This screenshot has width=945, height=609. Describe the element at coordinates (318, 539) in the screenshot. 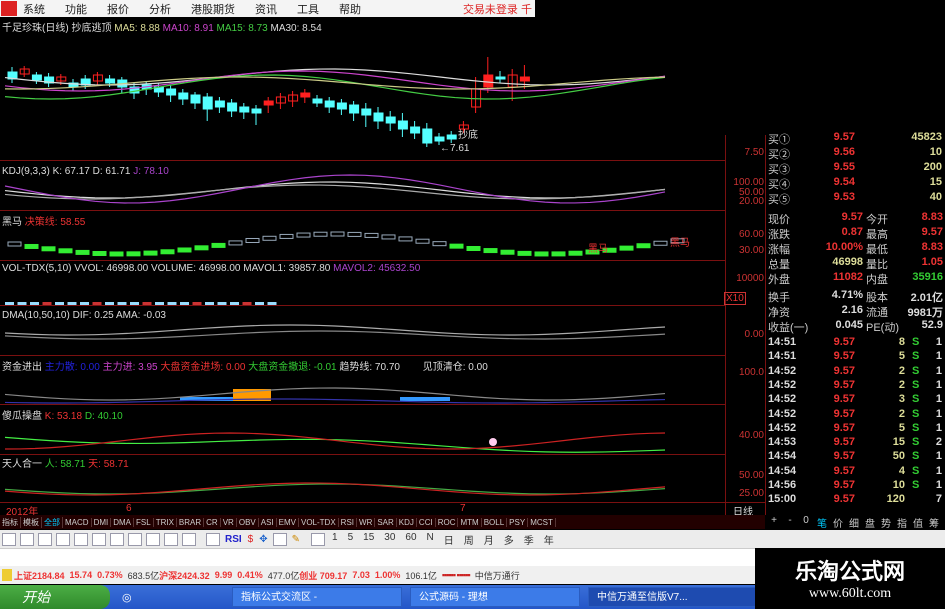

I see `formula-icon` at that location.